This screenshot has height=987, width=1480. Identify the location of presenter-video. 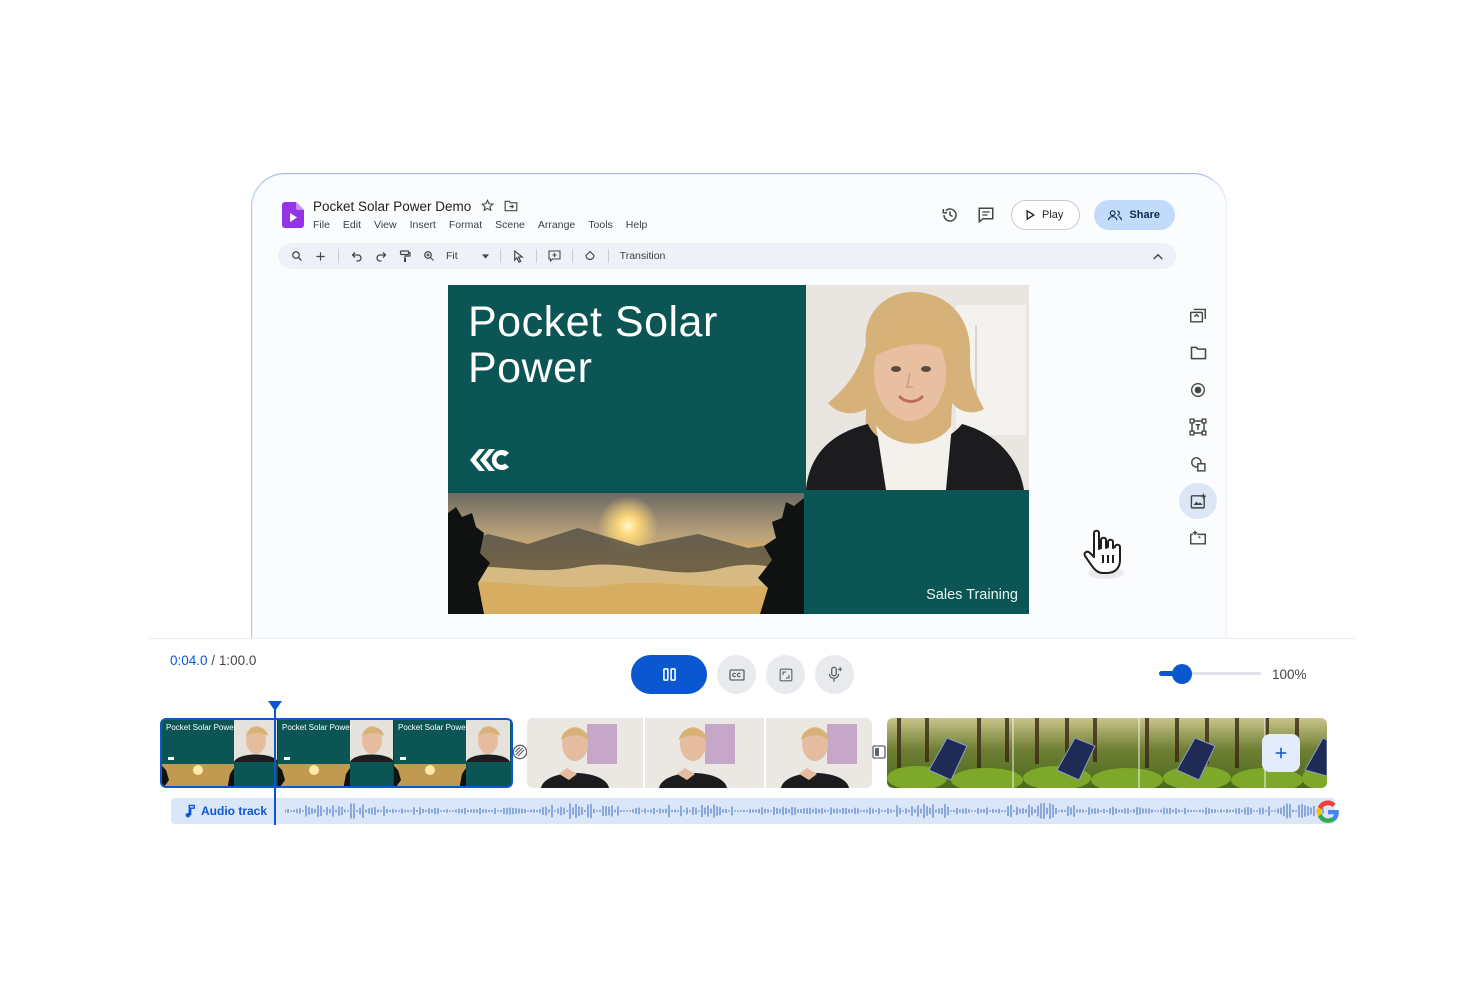
(917, 387).